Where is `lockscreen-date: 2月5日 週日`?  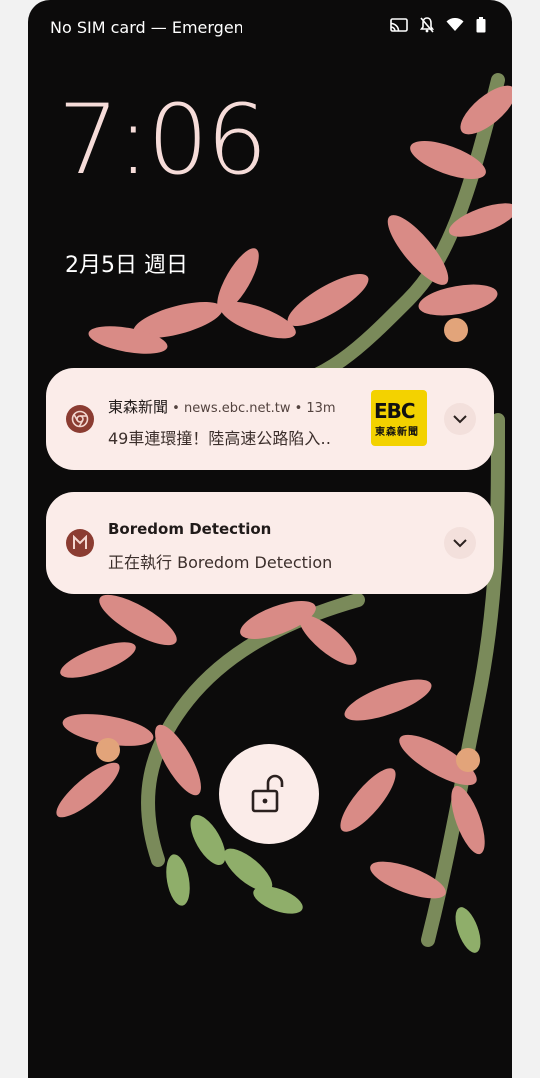
lockscreen-date: 2月5日 週日 is located at coordinates (126, 265).